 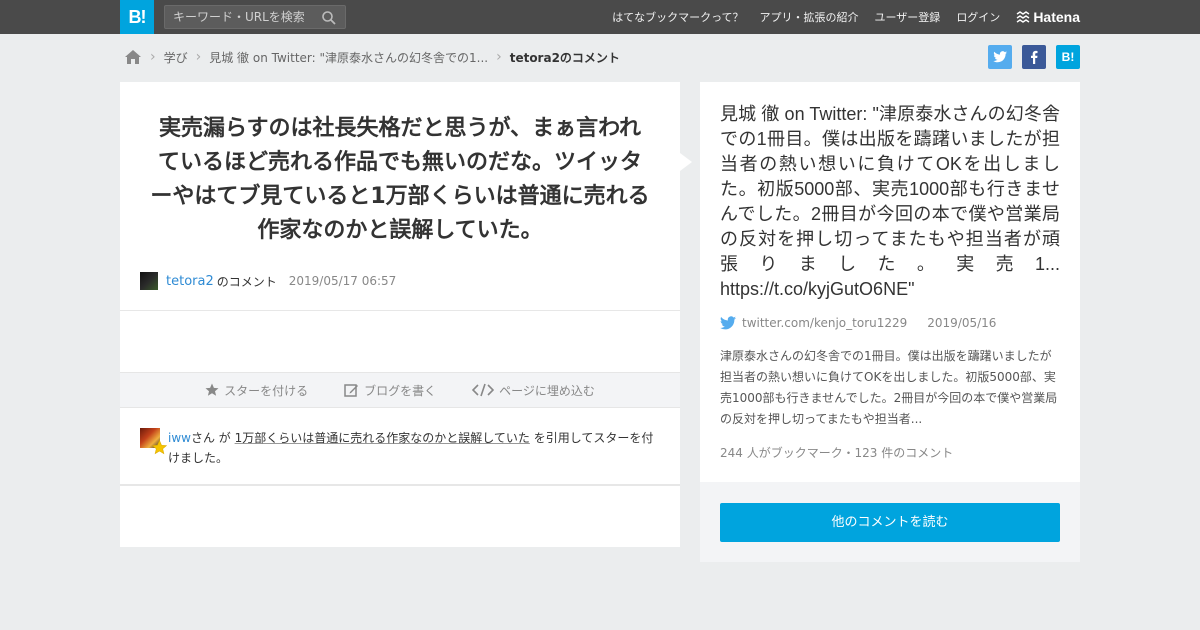 I want to click on share-buttons: B!, so click(x=1029, y=57).